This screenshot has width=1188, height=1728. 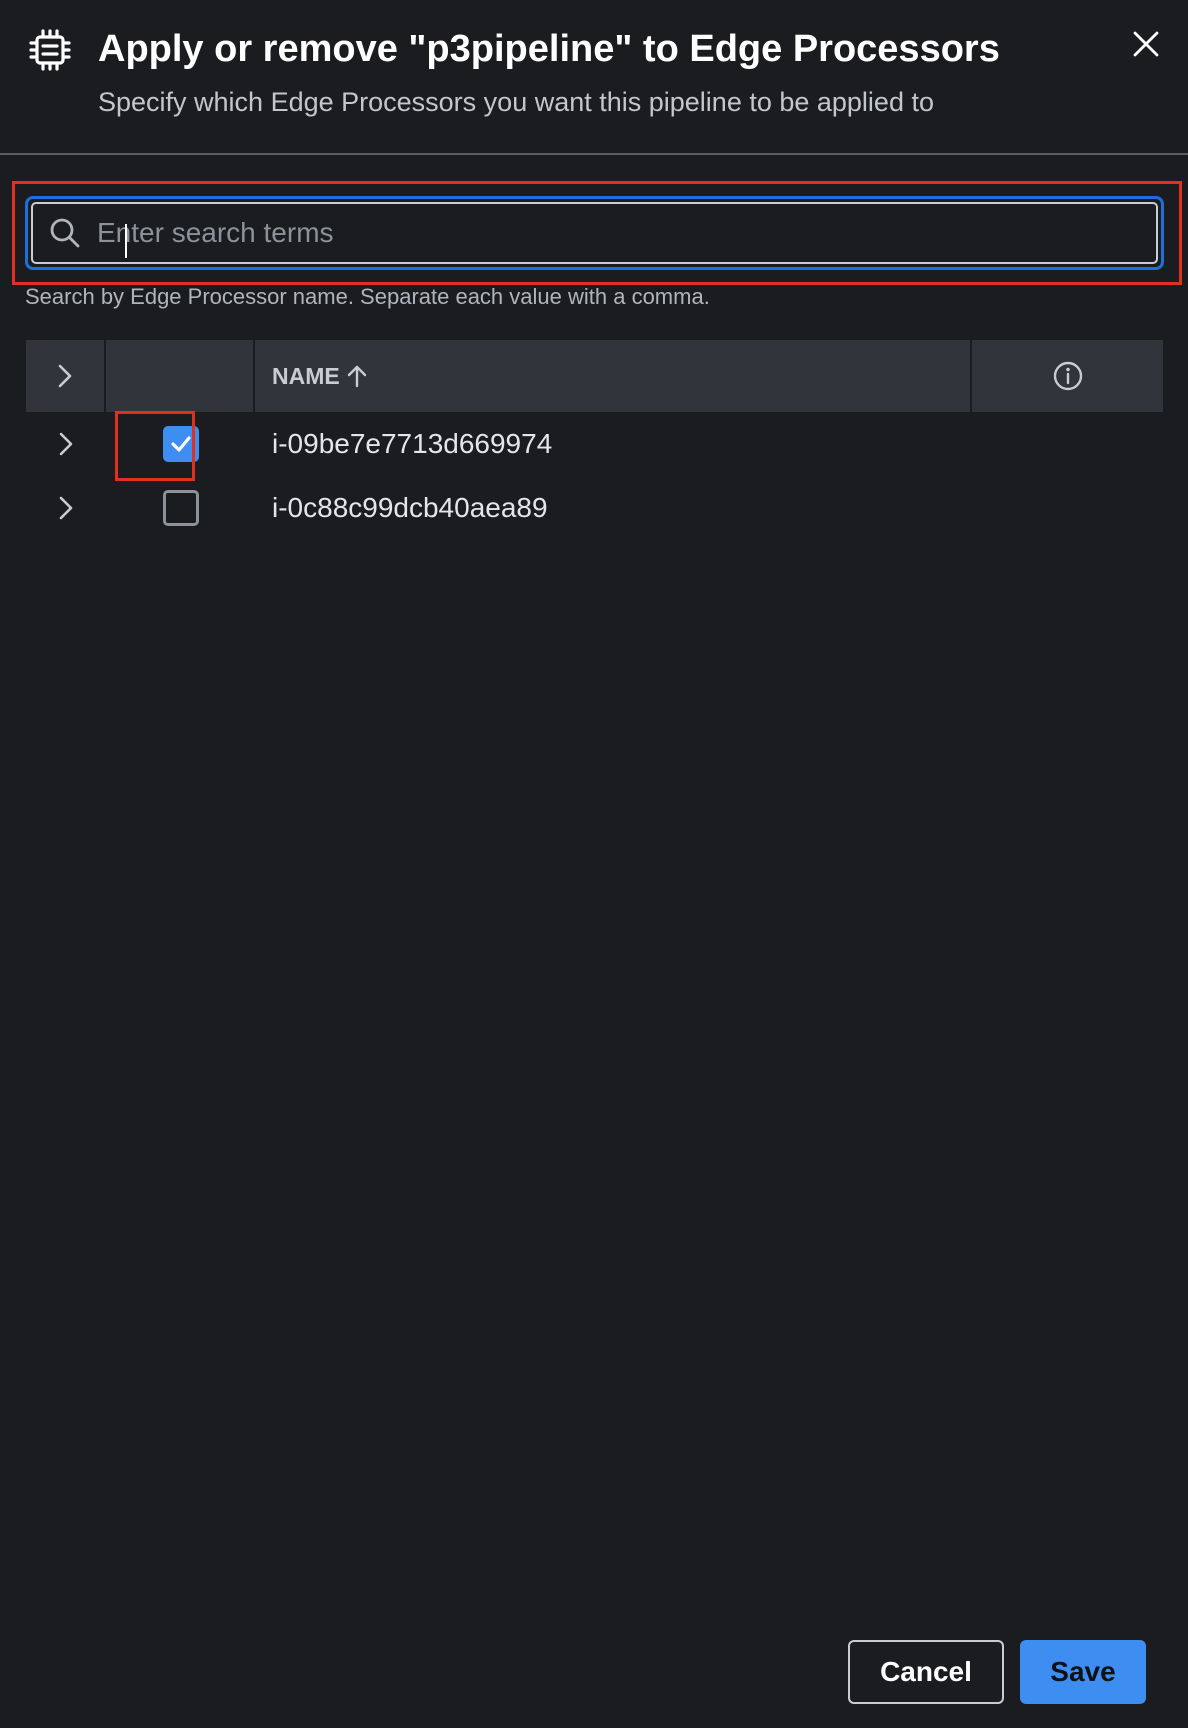 I want to click on processor-name: i-09be7e7713d669974, so click(x=412, y=443).